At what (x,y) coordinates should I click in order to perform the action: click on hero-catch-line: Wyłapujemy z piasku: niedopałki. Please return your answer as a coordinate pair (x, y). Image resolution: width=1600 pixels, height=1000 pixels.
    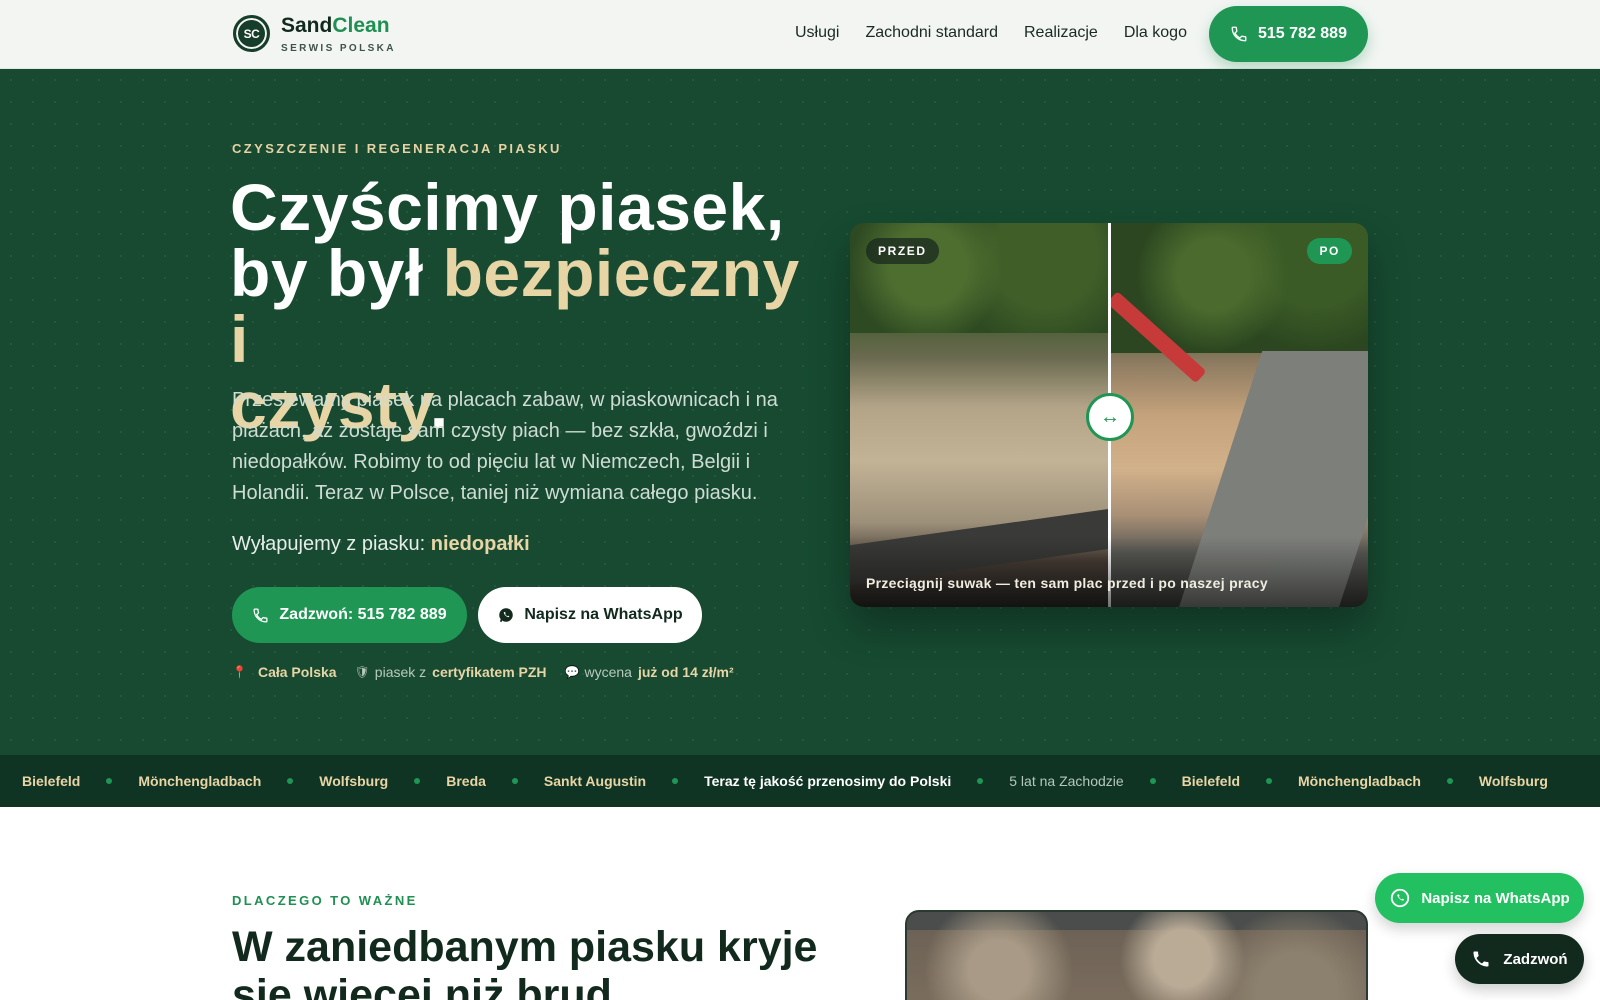
    Looking at the image, I should click on (381, 544).